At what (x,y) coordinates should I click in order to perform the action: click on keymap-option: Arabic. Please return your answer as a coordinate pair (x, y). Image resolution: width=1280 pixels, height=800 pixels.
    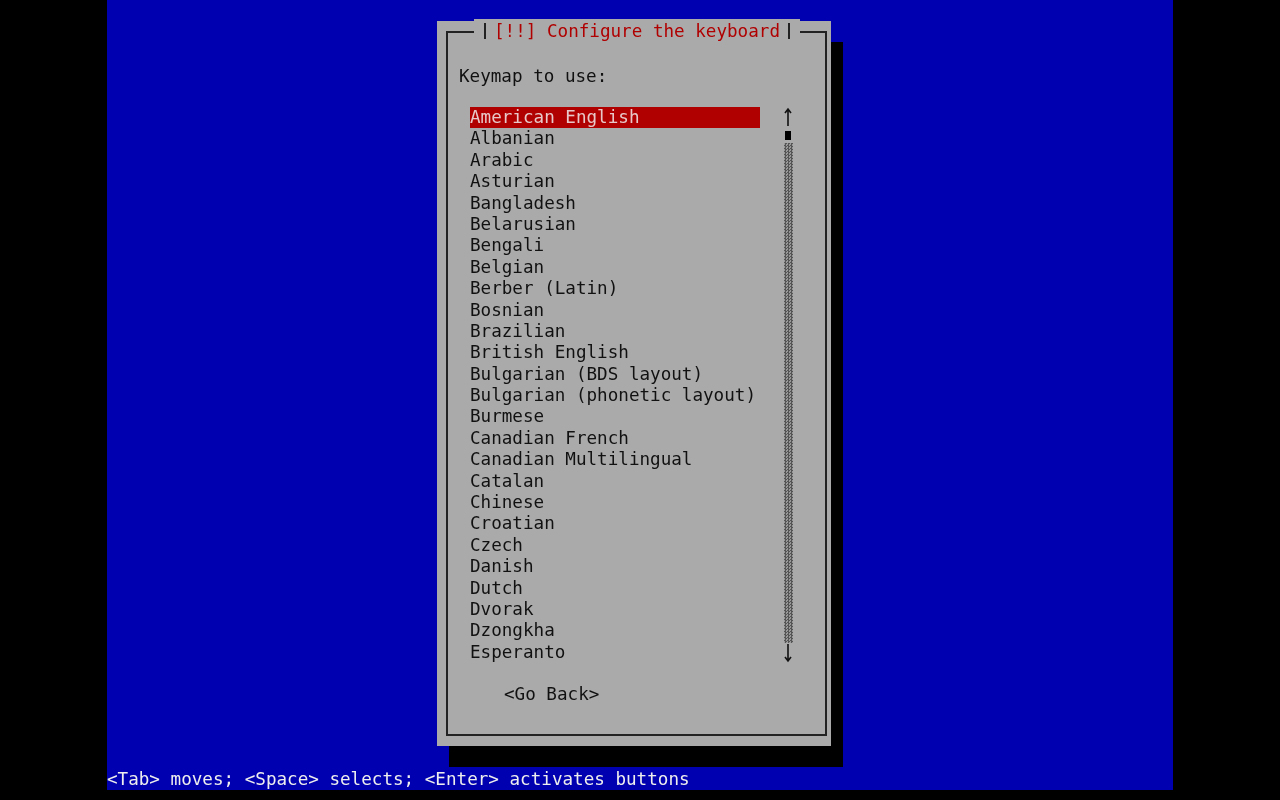
    Looking at the image, I should click on (615, 160).